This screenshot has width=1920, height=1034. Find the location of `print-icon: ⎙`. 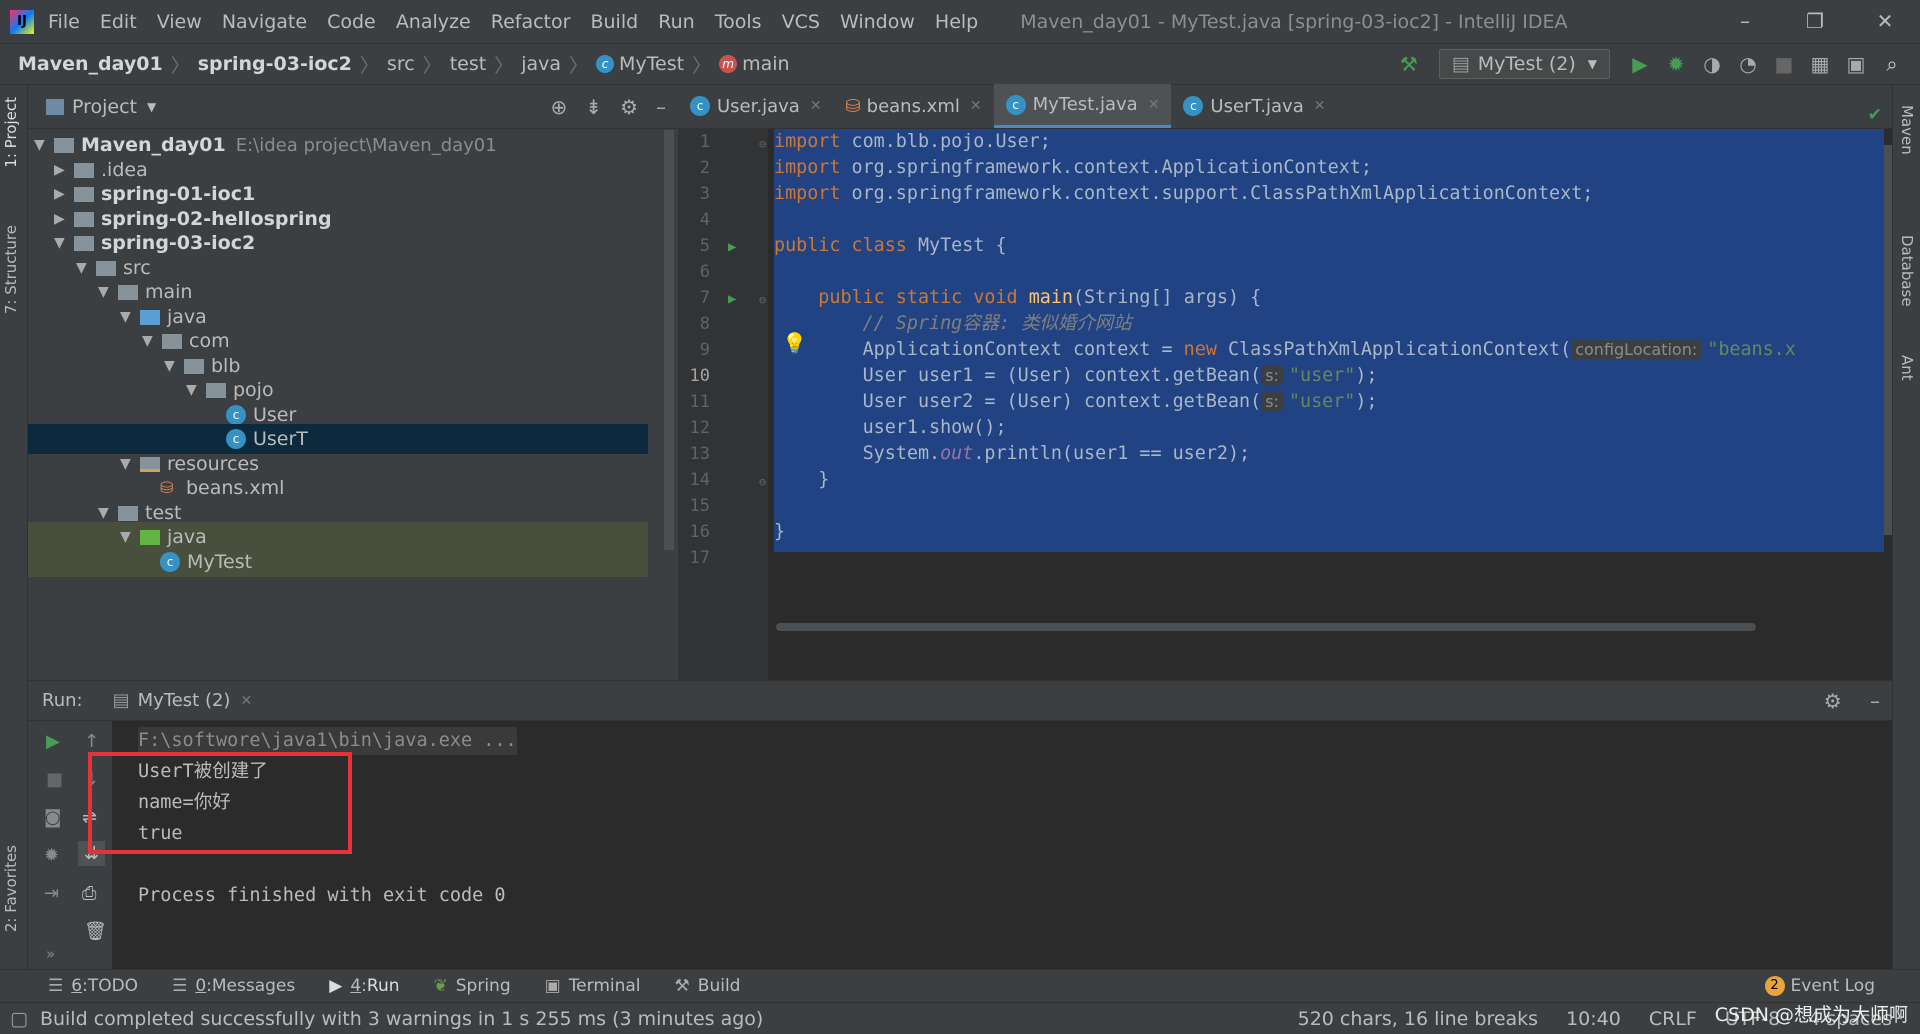

print-icon: ⎙ is located at coordinates (89, 893).